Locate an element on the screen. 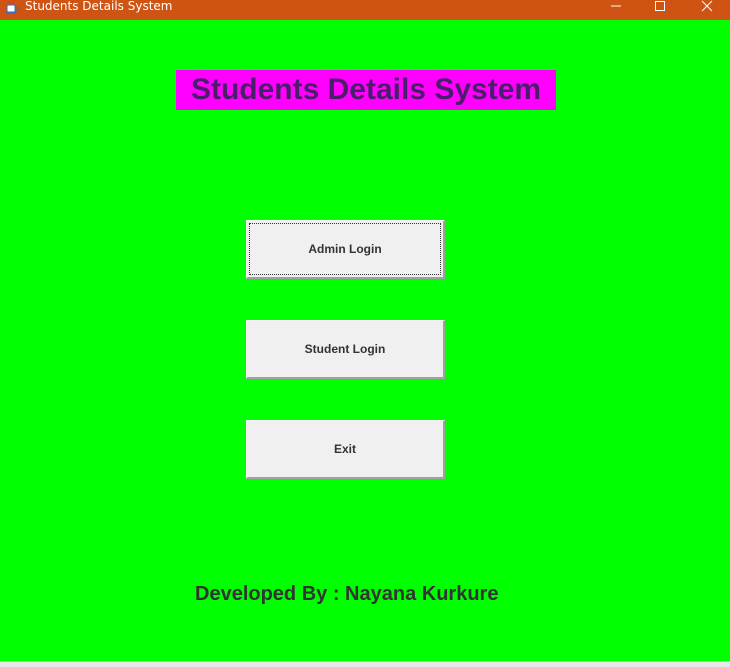 The image size is (730, 667). exit-button: Exit is located at coordinates (345, 449).